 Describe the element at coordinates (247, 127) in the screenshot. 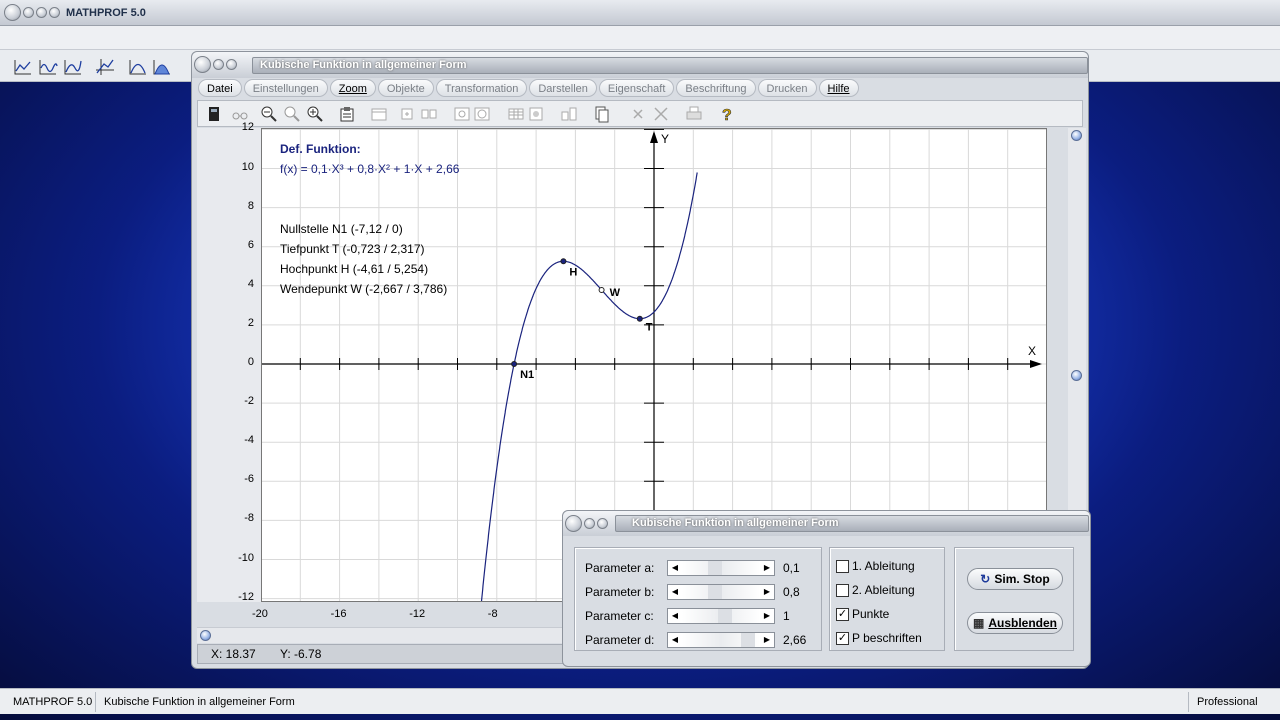

I see `y-tick-label: 12` at that location.